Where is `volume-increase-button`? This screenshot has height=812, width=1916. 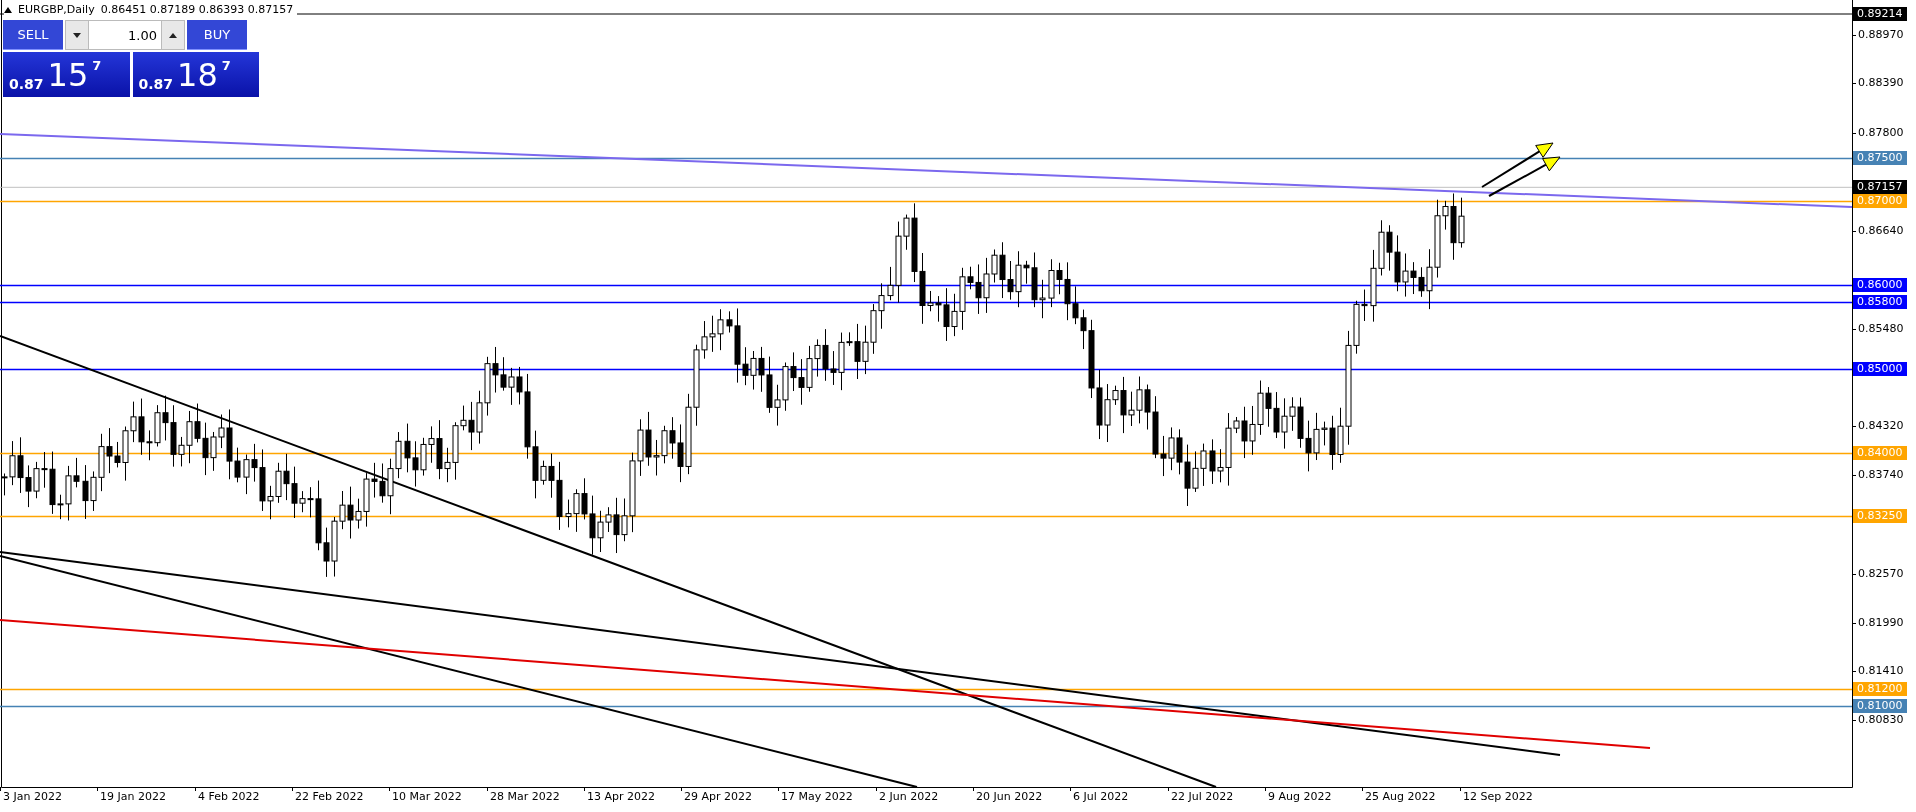 volume-increase-button is located at coordinates (173, 35).